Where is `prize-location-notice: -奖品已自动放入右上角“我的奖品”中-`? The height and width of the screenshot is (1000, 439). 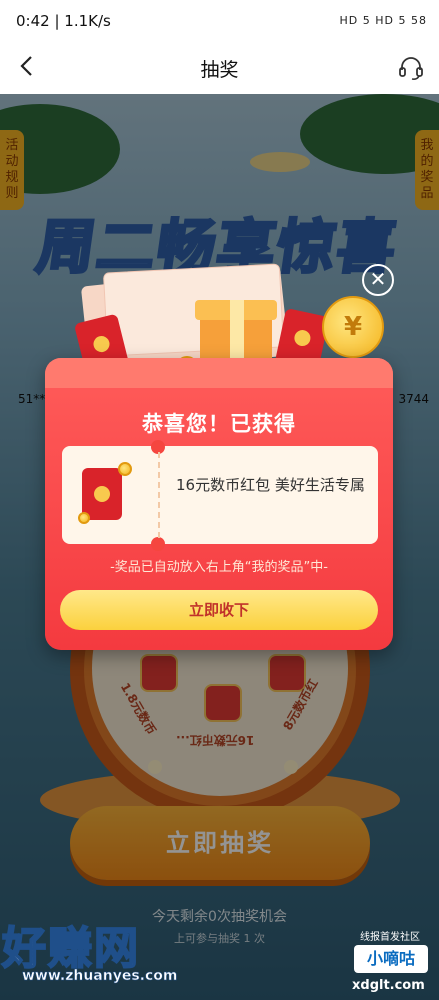
prize-location-notice: -奖品已自动放入右上角“我的奖品”中- is located at coordinates (219, 567).